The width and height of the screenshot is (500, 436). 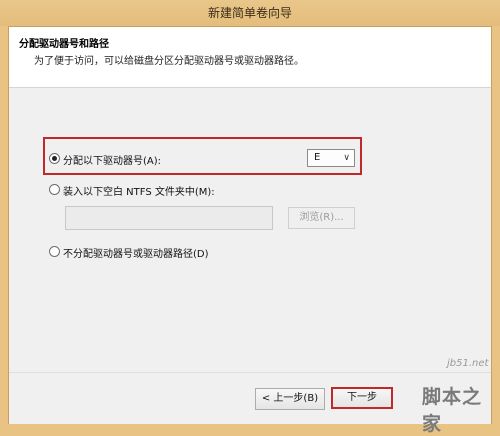 What do you see at coordinates (290, 399) in the screenshot?
I see `back-button: < 上一步(B)` at bounding box center [290, 399].